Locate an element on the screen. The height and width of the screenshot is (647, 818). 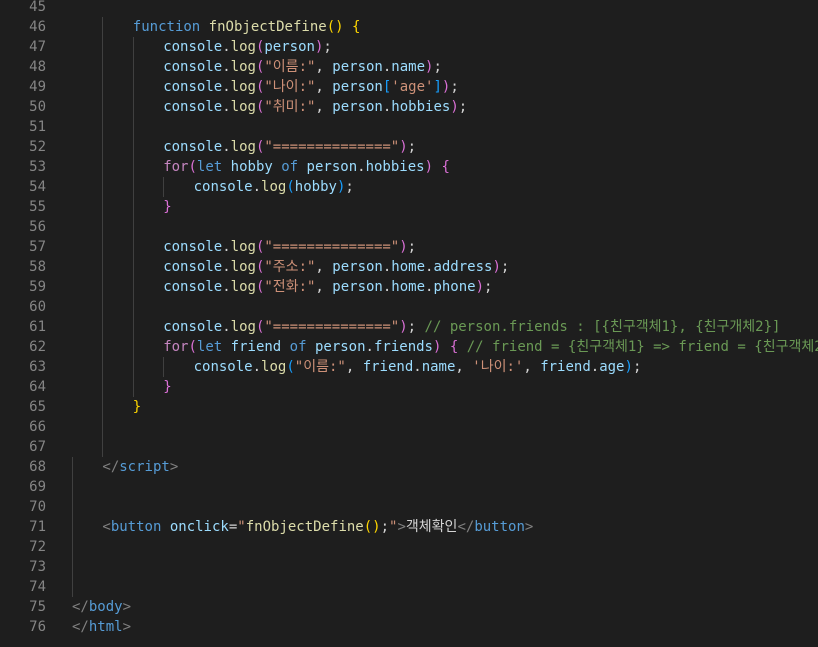
code-line: 67 is located at coordinates (409, 447).